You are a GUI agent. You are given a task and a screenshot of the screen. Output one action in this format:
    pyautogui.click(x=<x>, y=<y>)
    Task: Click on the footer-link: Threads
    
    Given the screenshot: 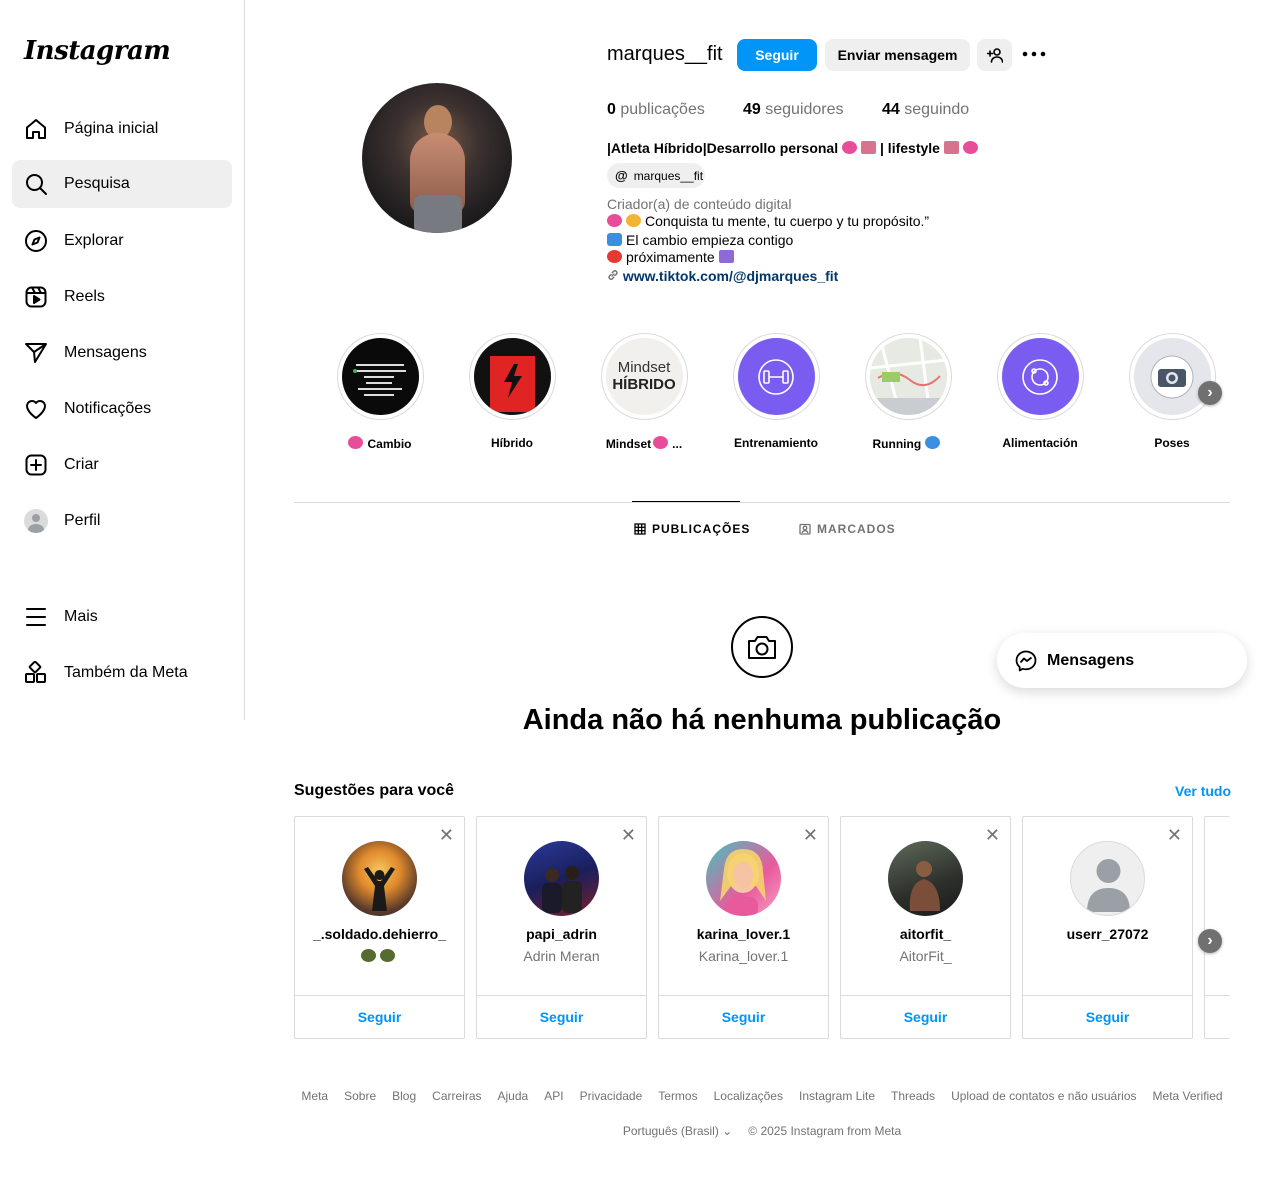 What is the action you would take?
    pyautogui.click(x=913, y=1096)
    